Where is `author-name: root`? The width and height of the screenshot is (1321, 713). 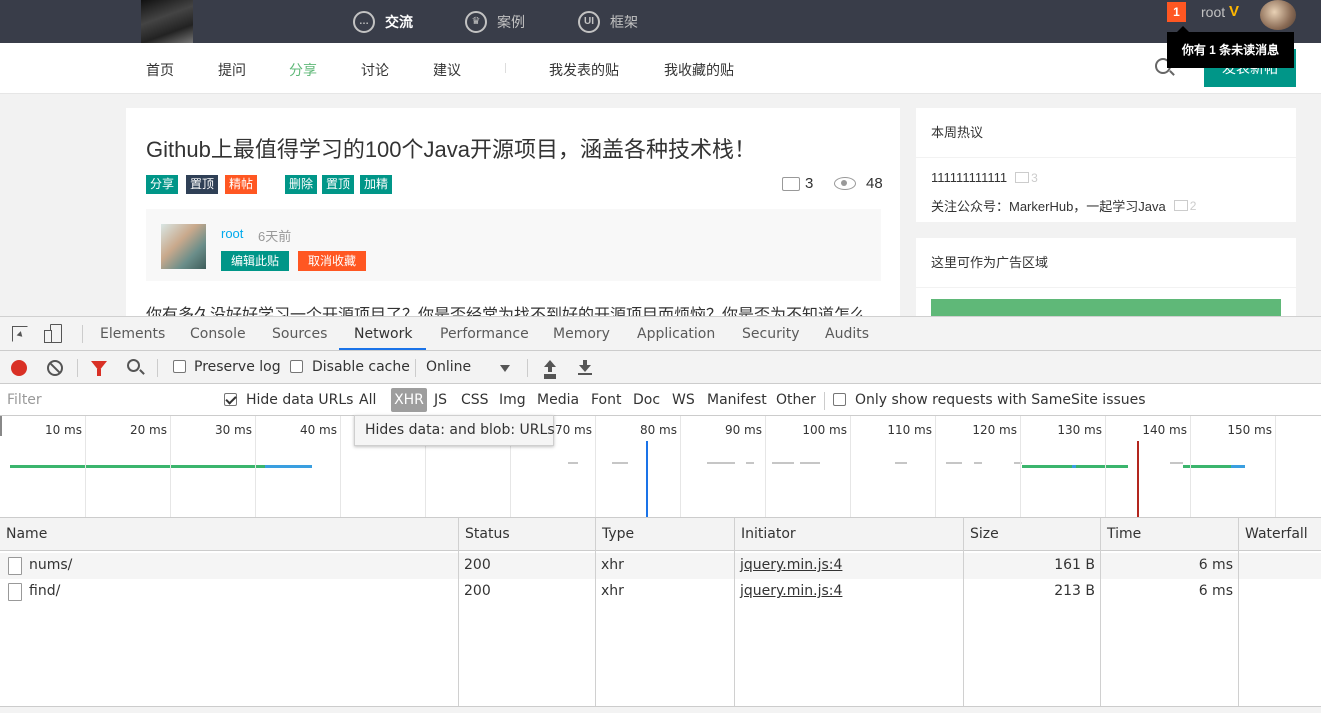
author-name: root is located at coordinates (232, 233).